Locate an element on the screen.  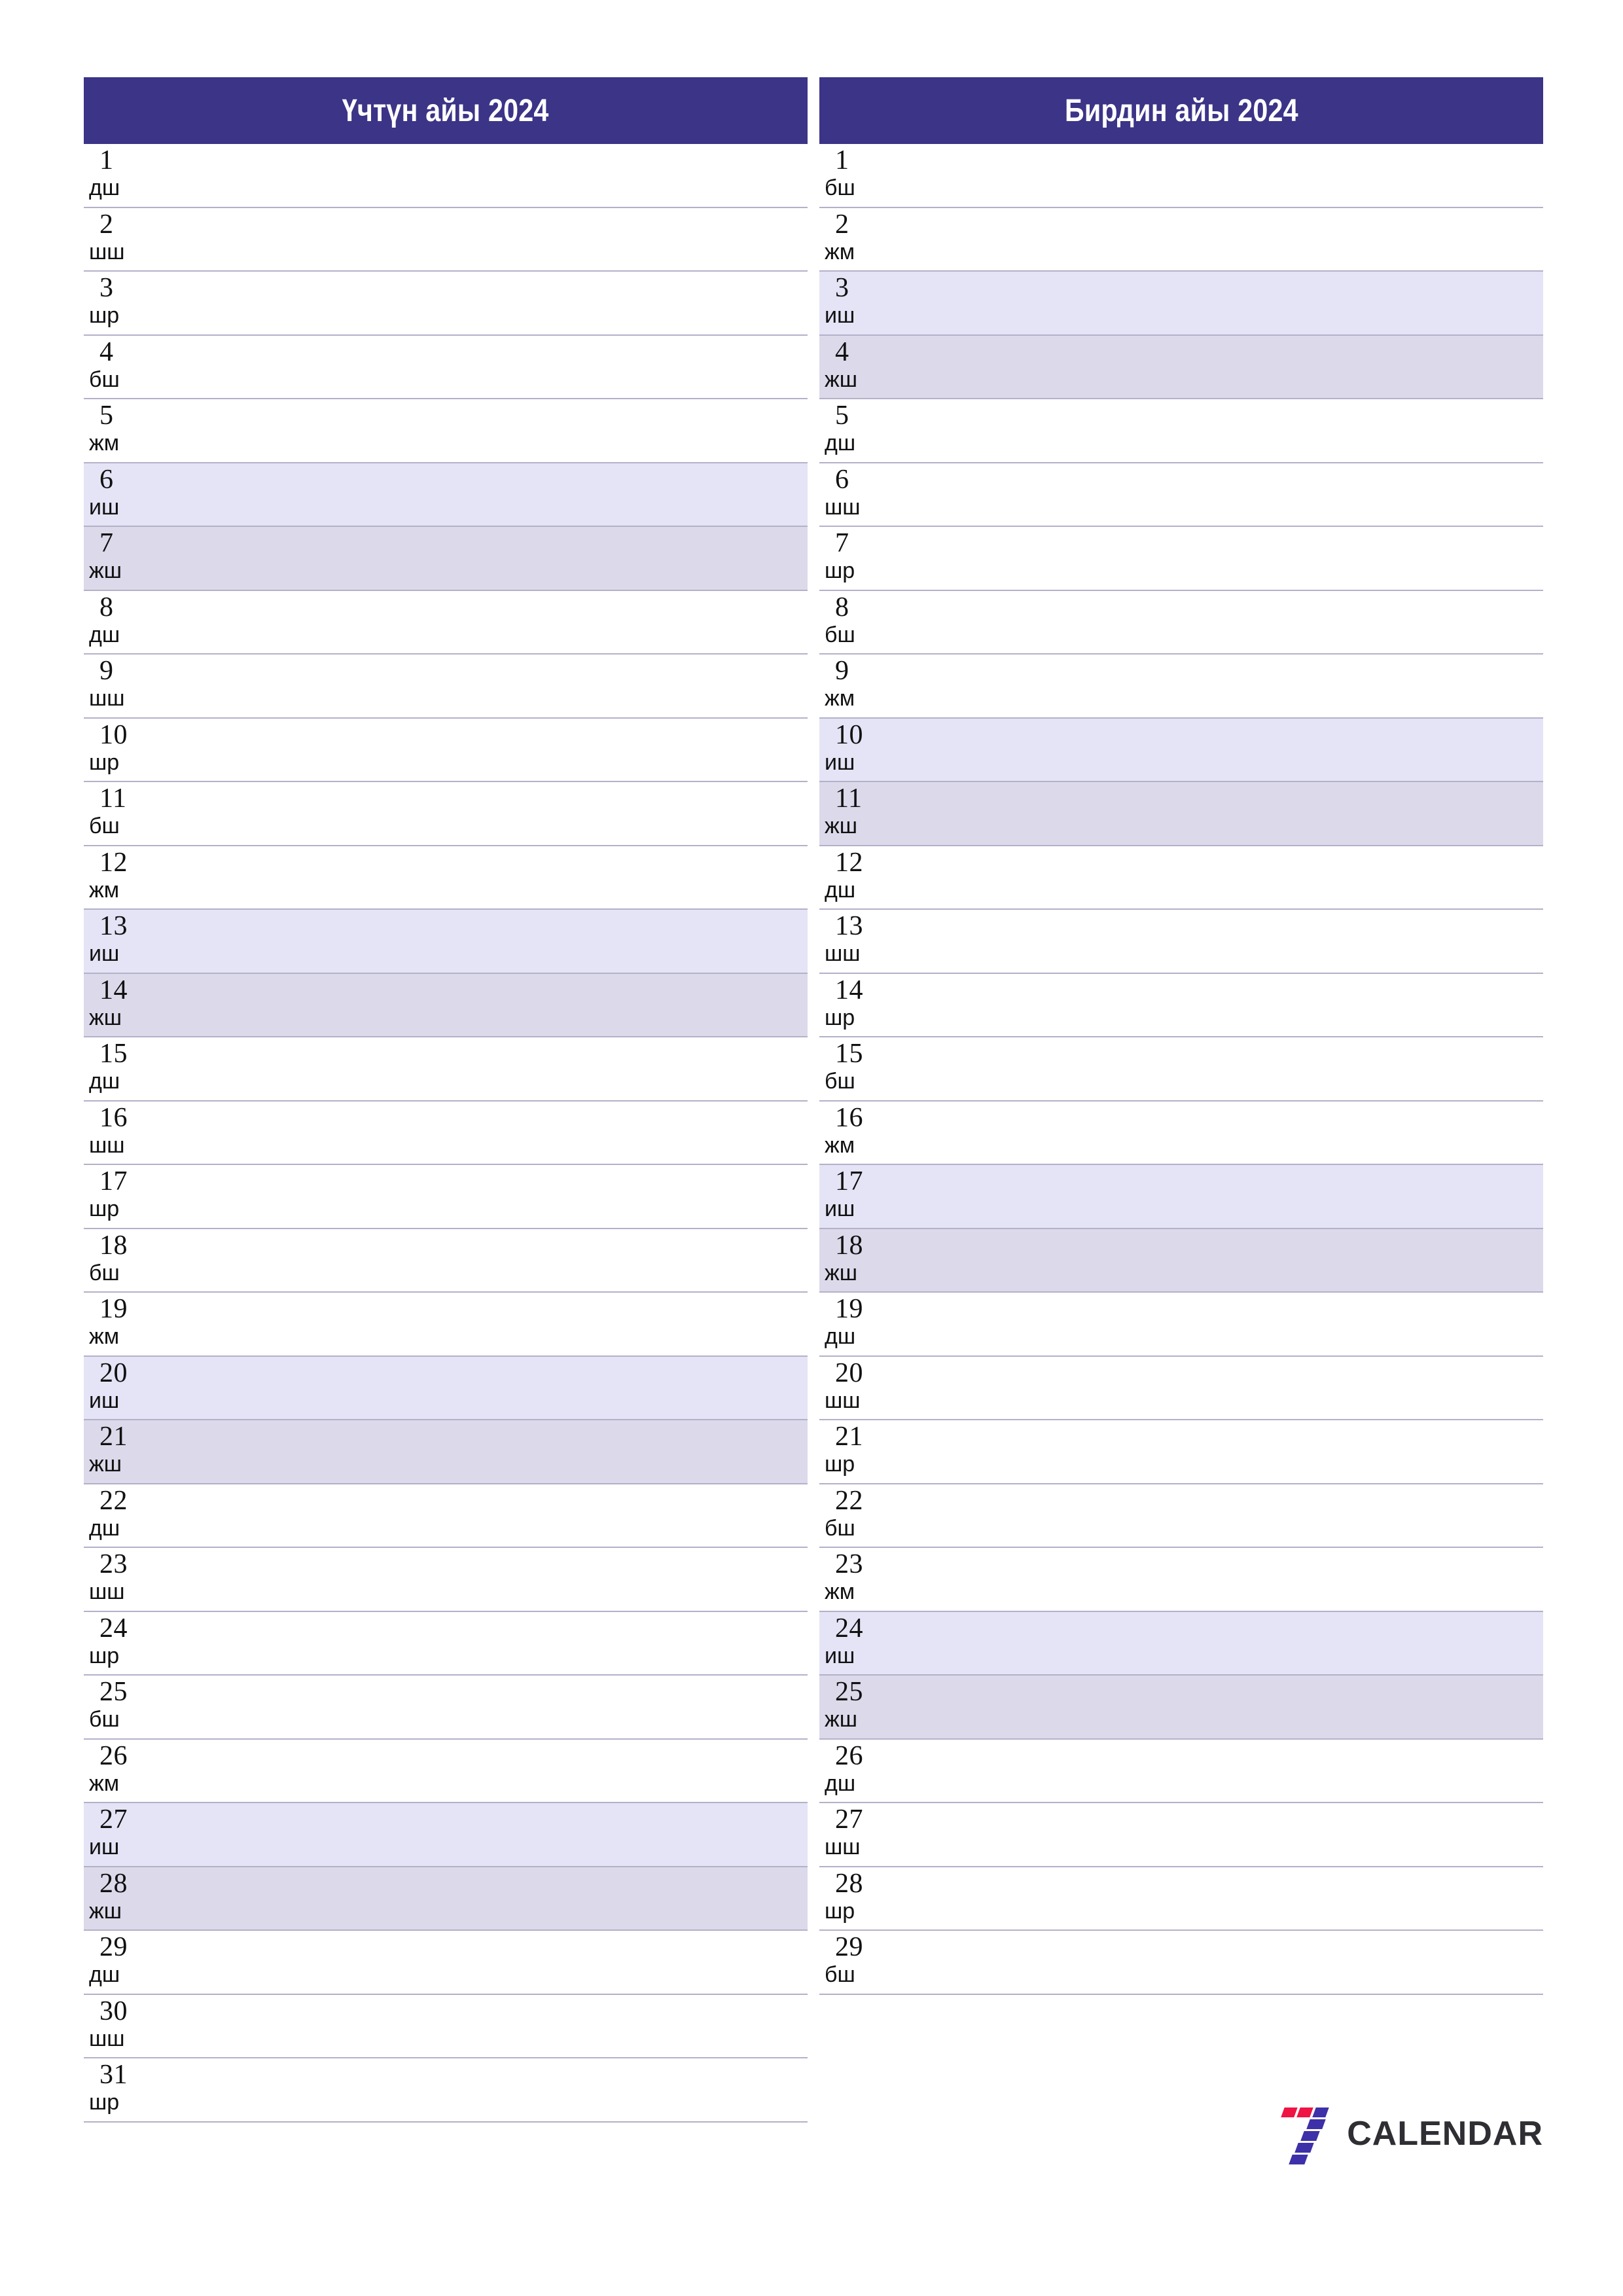
day-row: 3 иш is located at coordinates (1181, 304).